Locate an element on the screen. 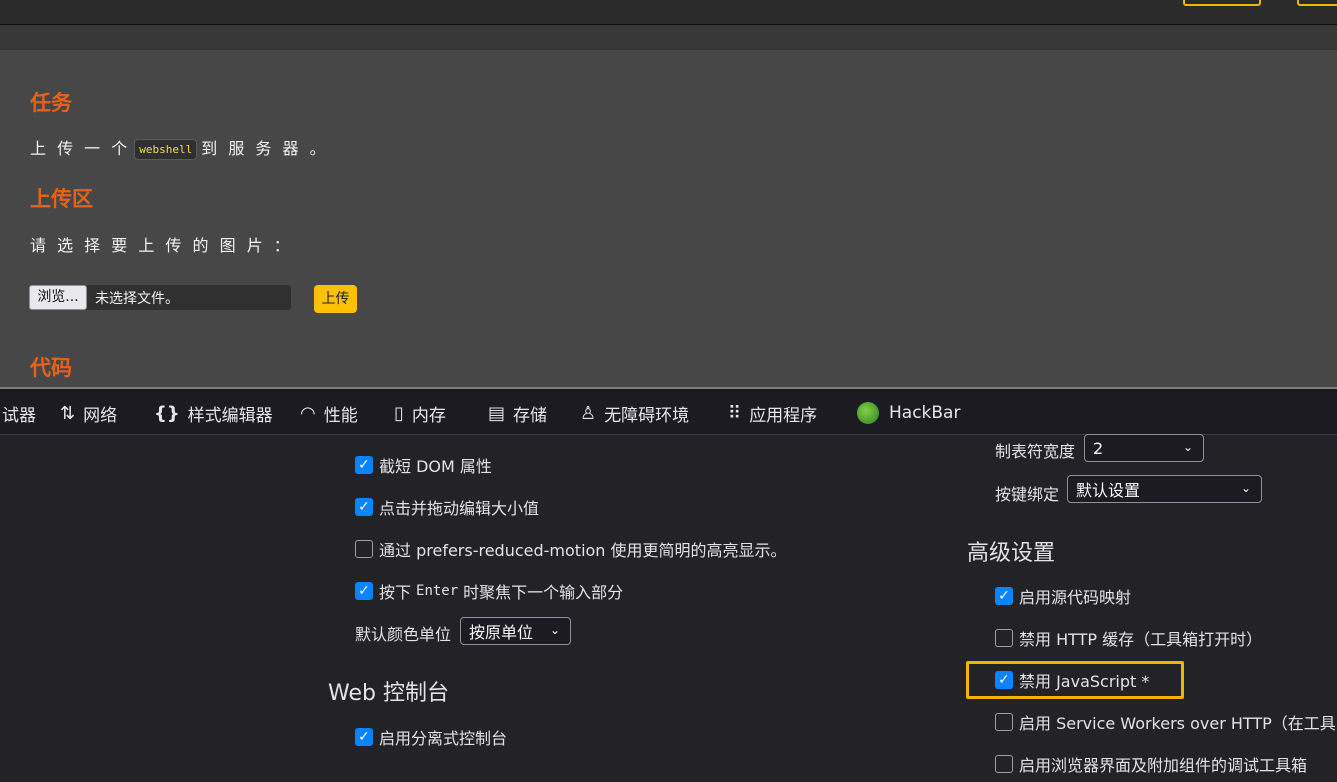 This screenshot has height=782, width=1337. tab-memory: ▯ 内存 is located at coordinates (420, 413).